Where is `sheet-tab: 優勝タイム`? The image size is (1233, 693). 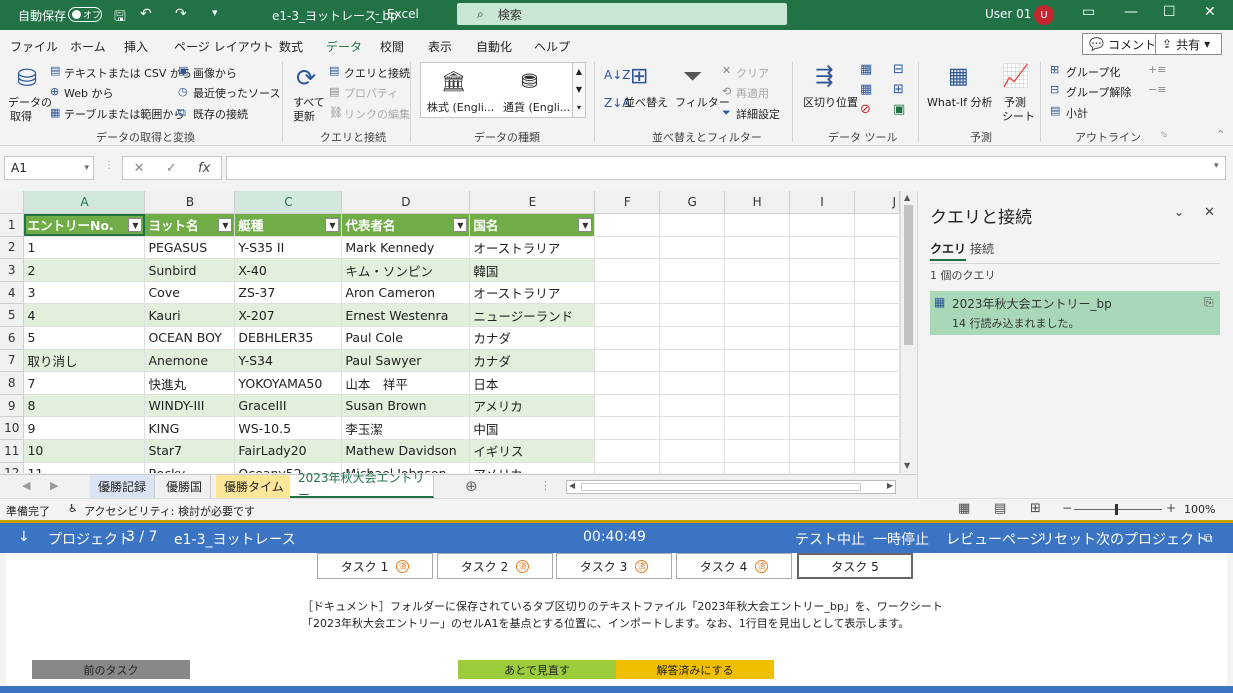
sheet-tab: 優勝タイム is located at coordinates (254, 486).